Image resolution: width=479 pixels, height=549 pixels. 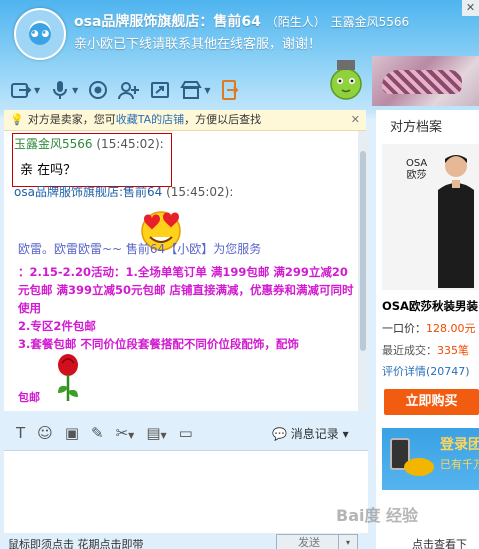 I want to click on product-name: OSA欧莎秋装男装, so click(x=430, y=306).